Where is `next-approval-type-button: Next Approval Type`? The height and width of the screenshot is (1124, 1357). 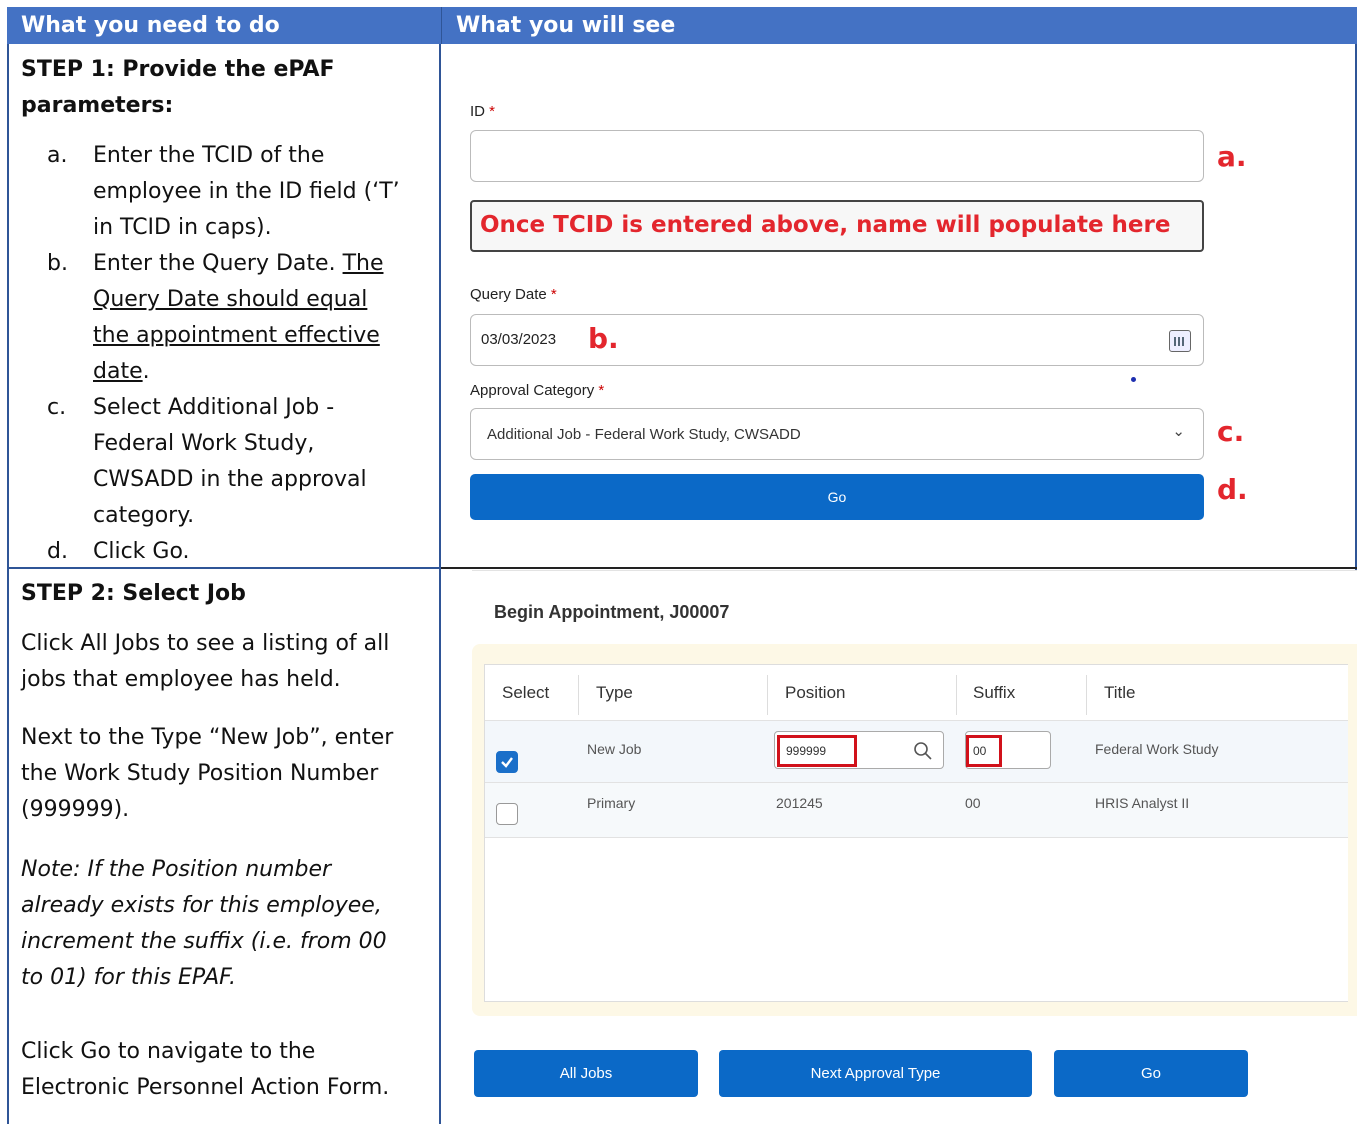 next-approval-type-button: Next Approval Type is located at coordinates (875, 1073).